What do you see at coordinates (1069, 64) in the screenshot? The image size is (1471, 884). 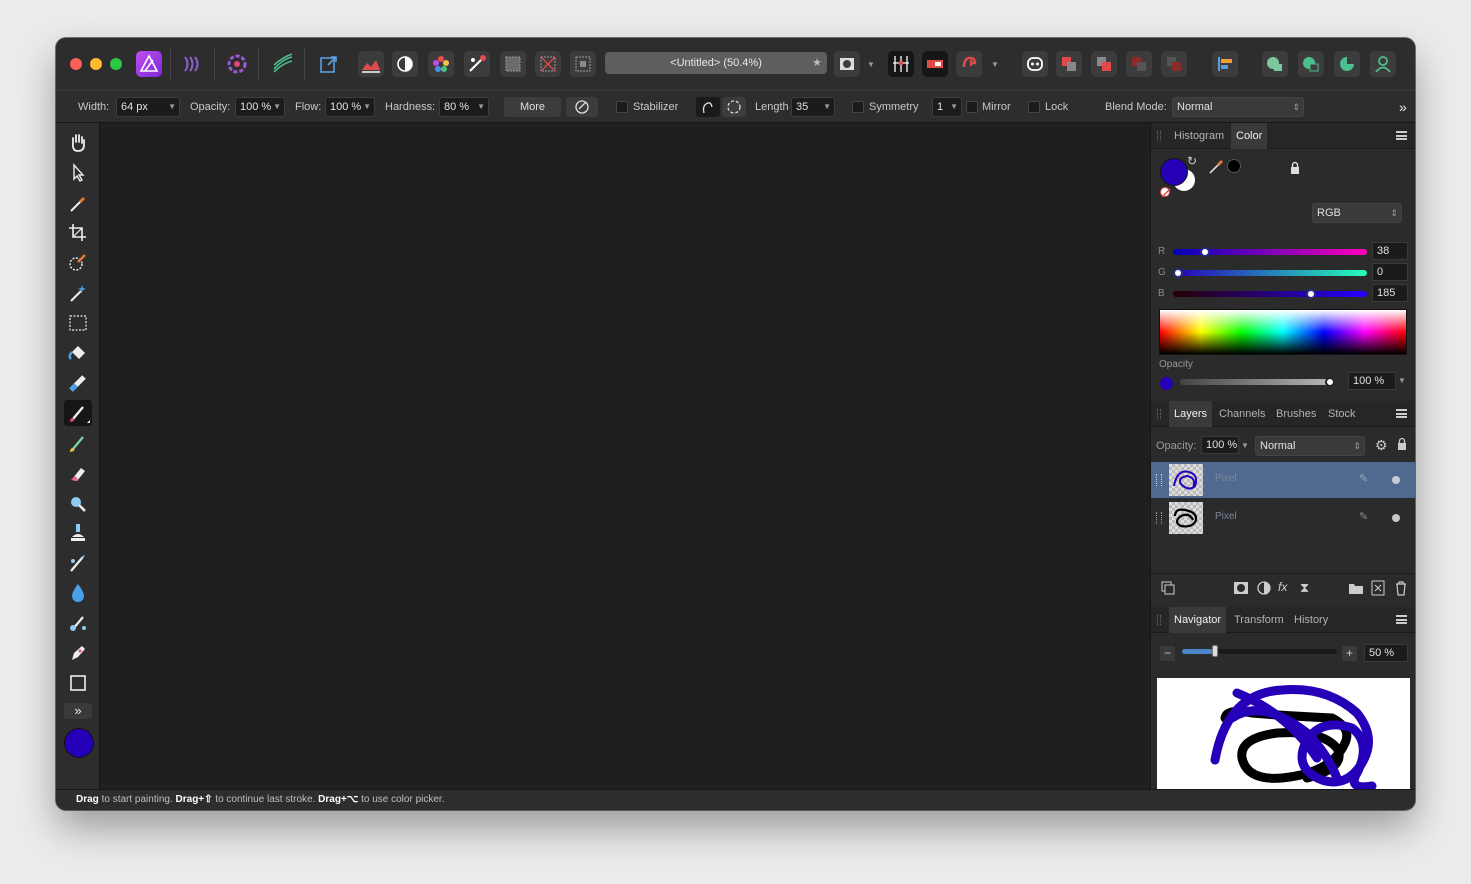 I see `arrange-back-icon` at bounding box center [1069, 64].